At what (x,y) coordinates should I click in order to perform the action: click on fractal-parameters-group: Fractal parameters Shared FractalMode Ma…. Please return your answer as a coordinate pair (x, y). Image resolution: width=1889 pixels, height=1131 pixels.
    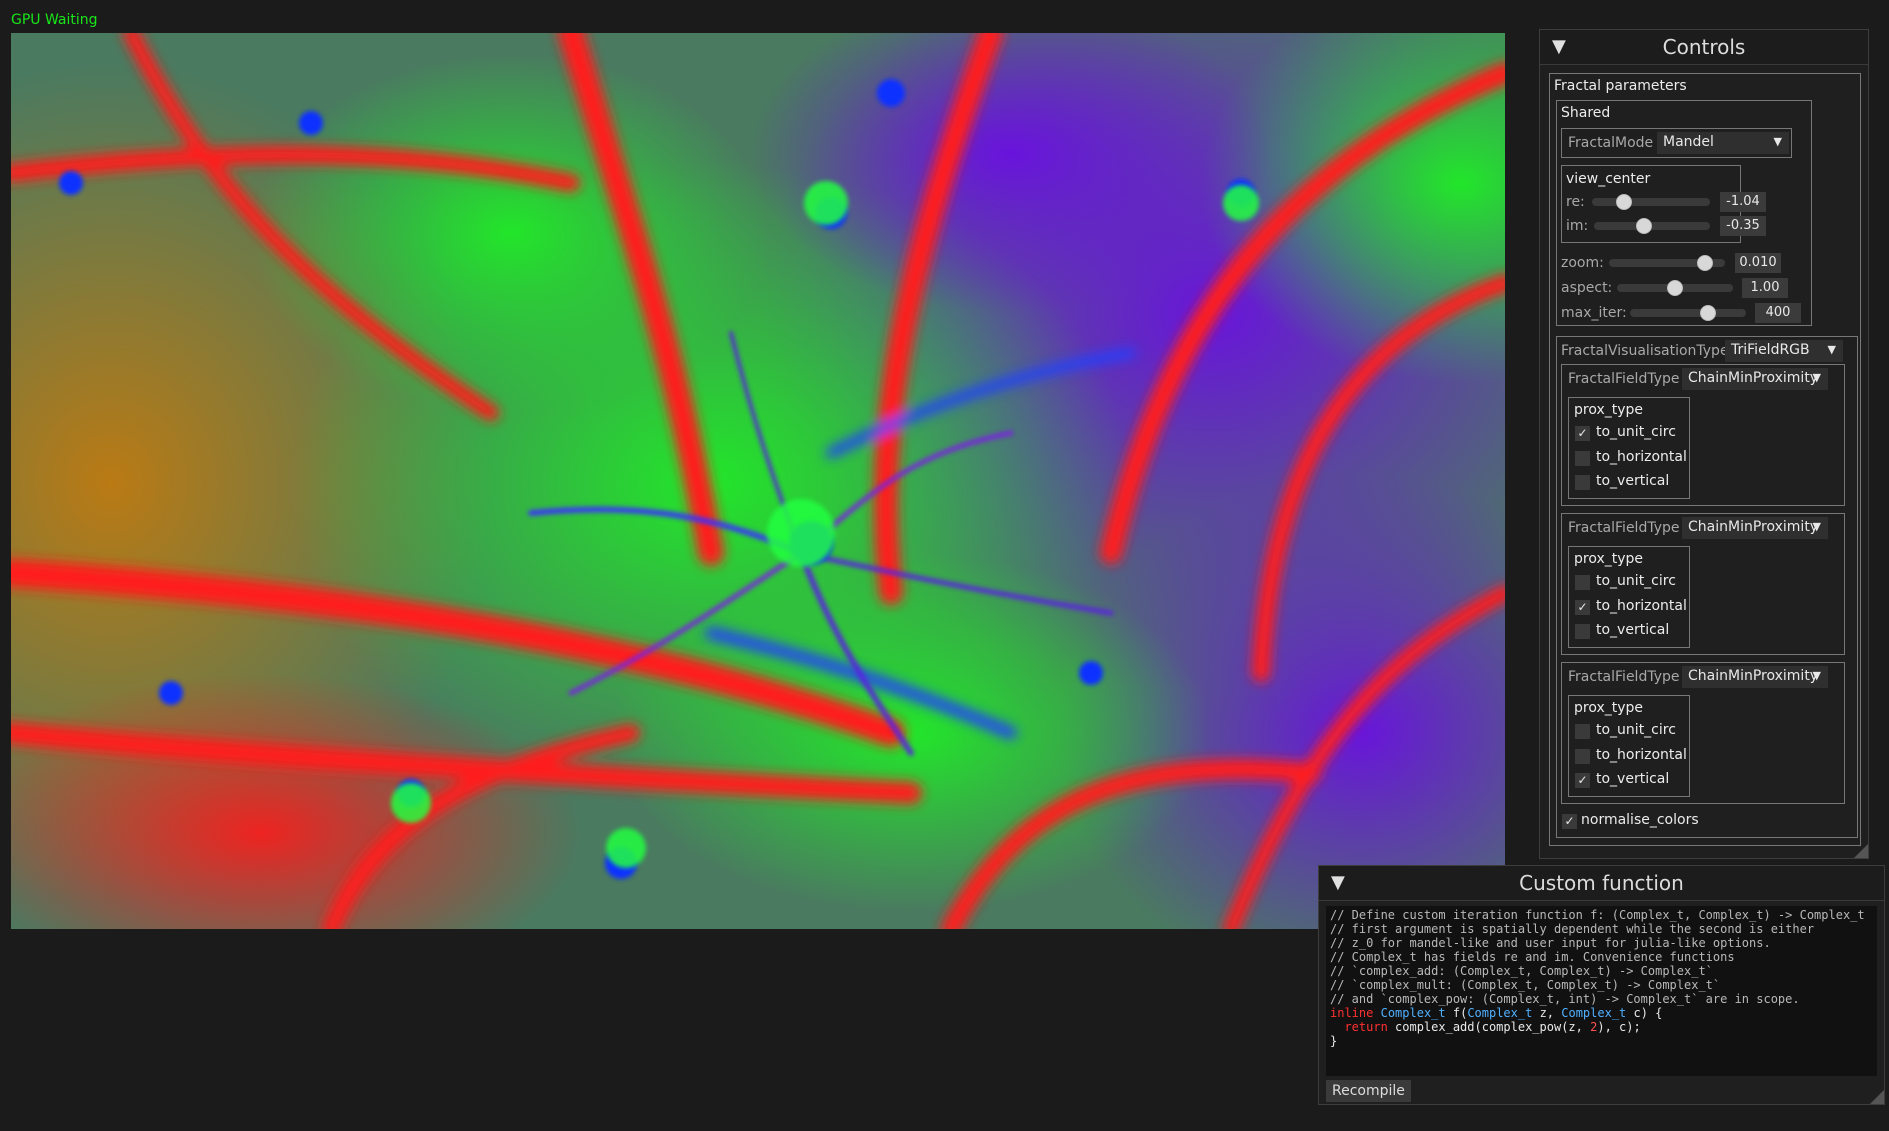
    Looking at the image, I should click on (1705, 459).